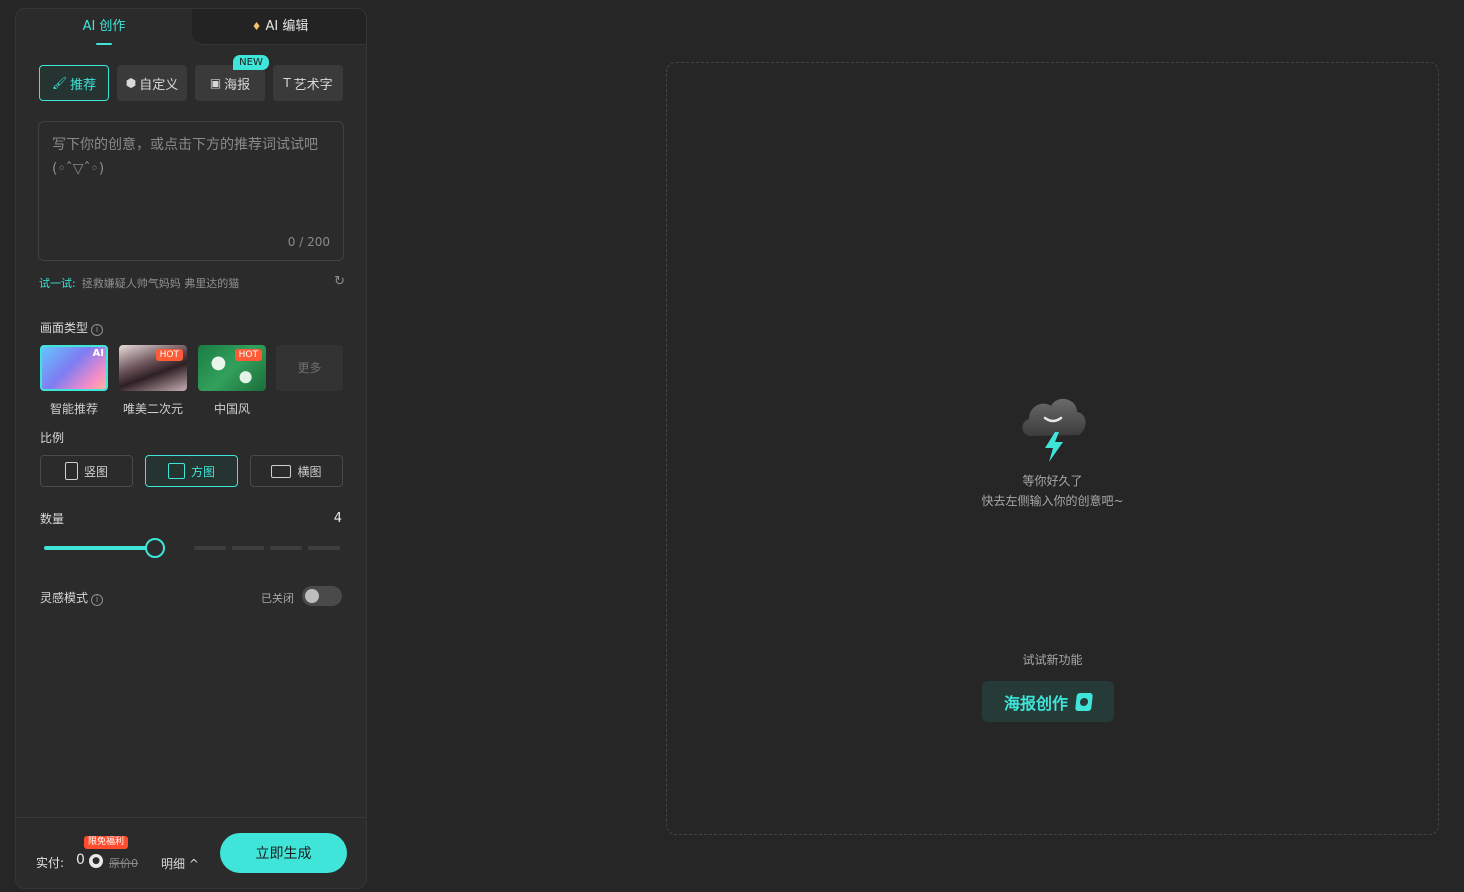  I want to click on pay-amount: 0, so click(80, 860).